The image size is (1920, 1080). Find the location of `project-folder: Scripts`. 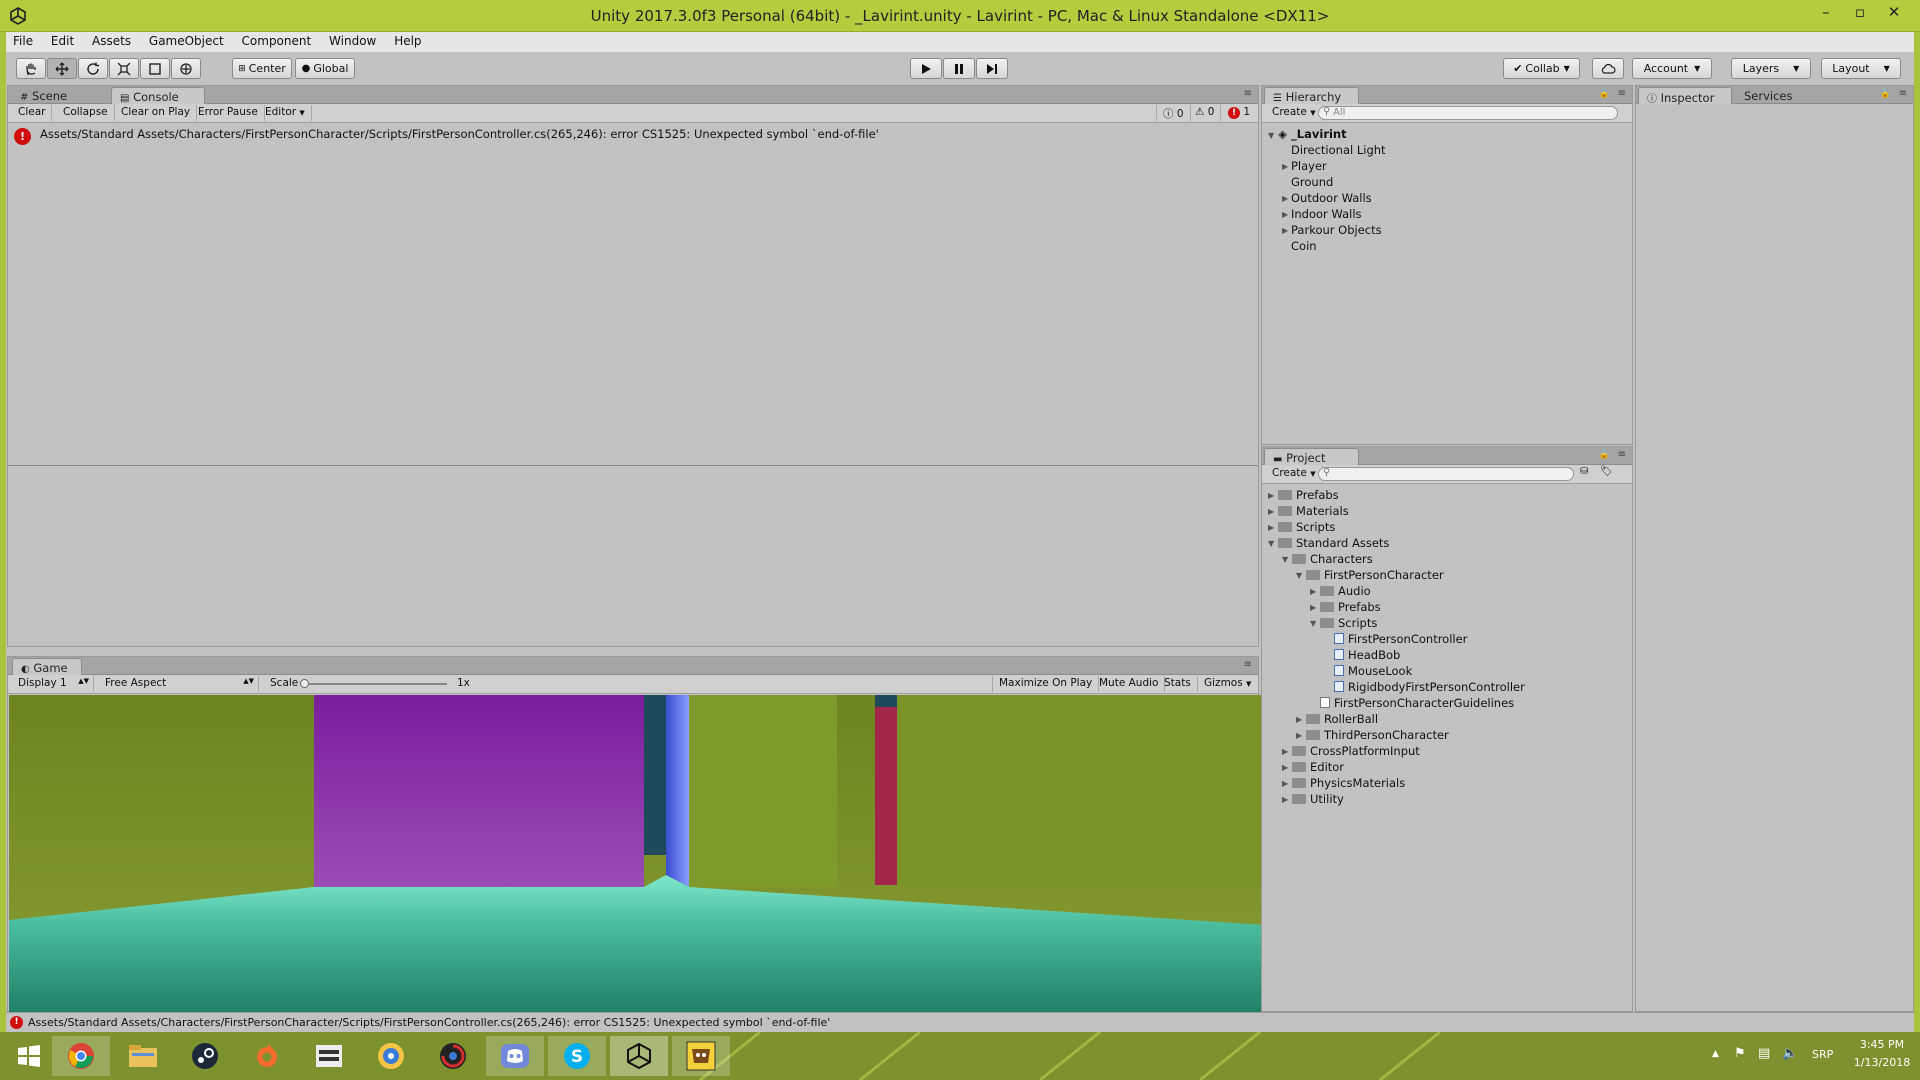

project-folder: Scripts is located at coordinates (1306, 527).